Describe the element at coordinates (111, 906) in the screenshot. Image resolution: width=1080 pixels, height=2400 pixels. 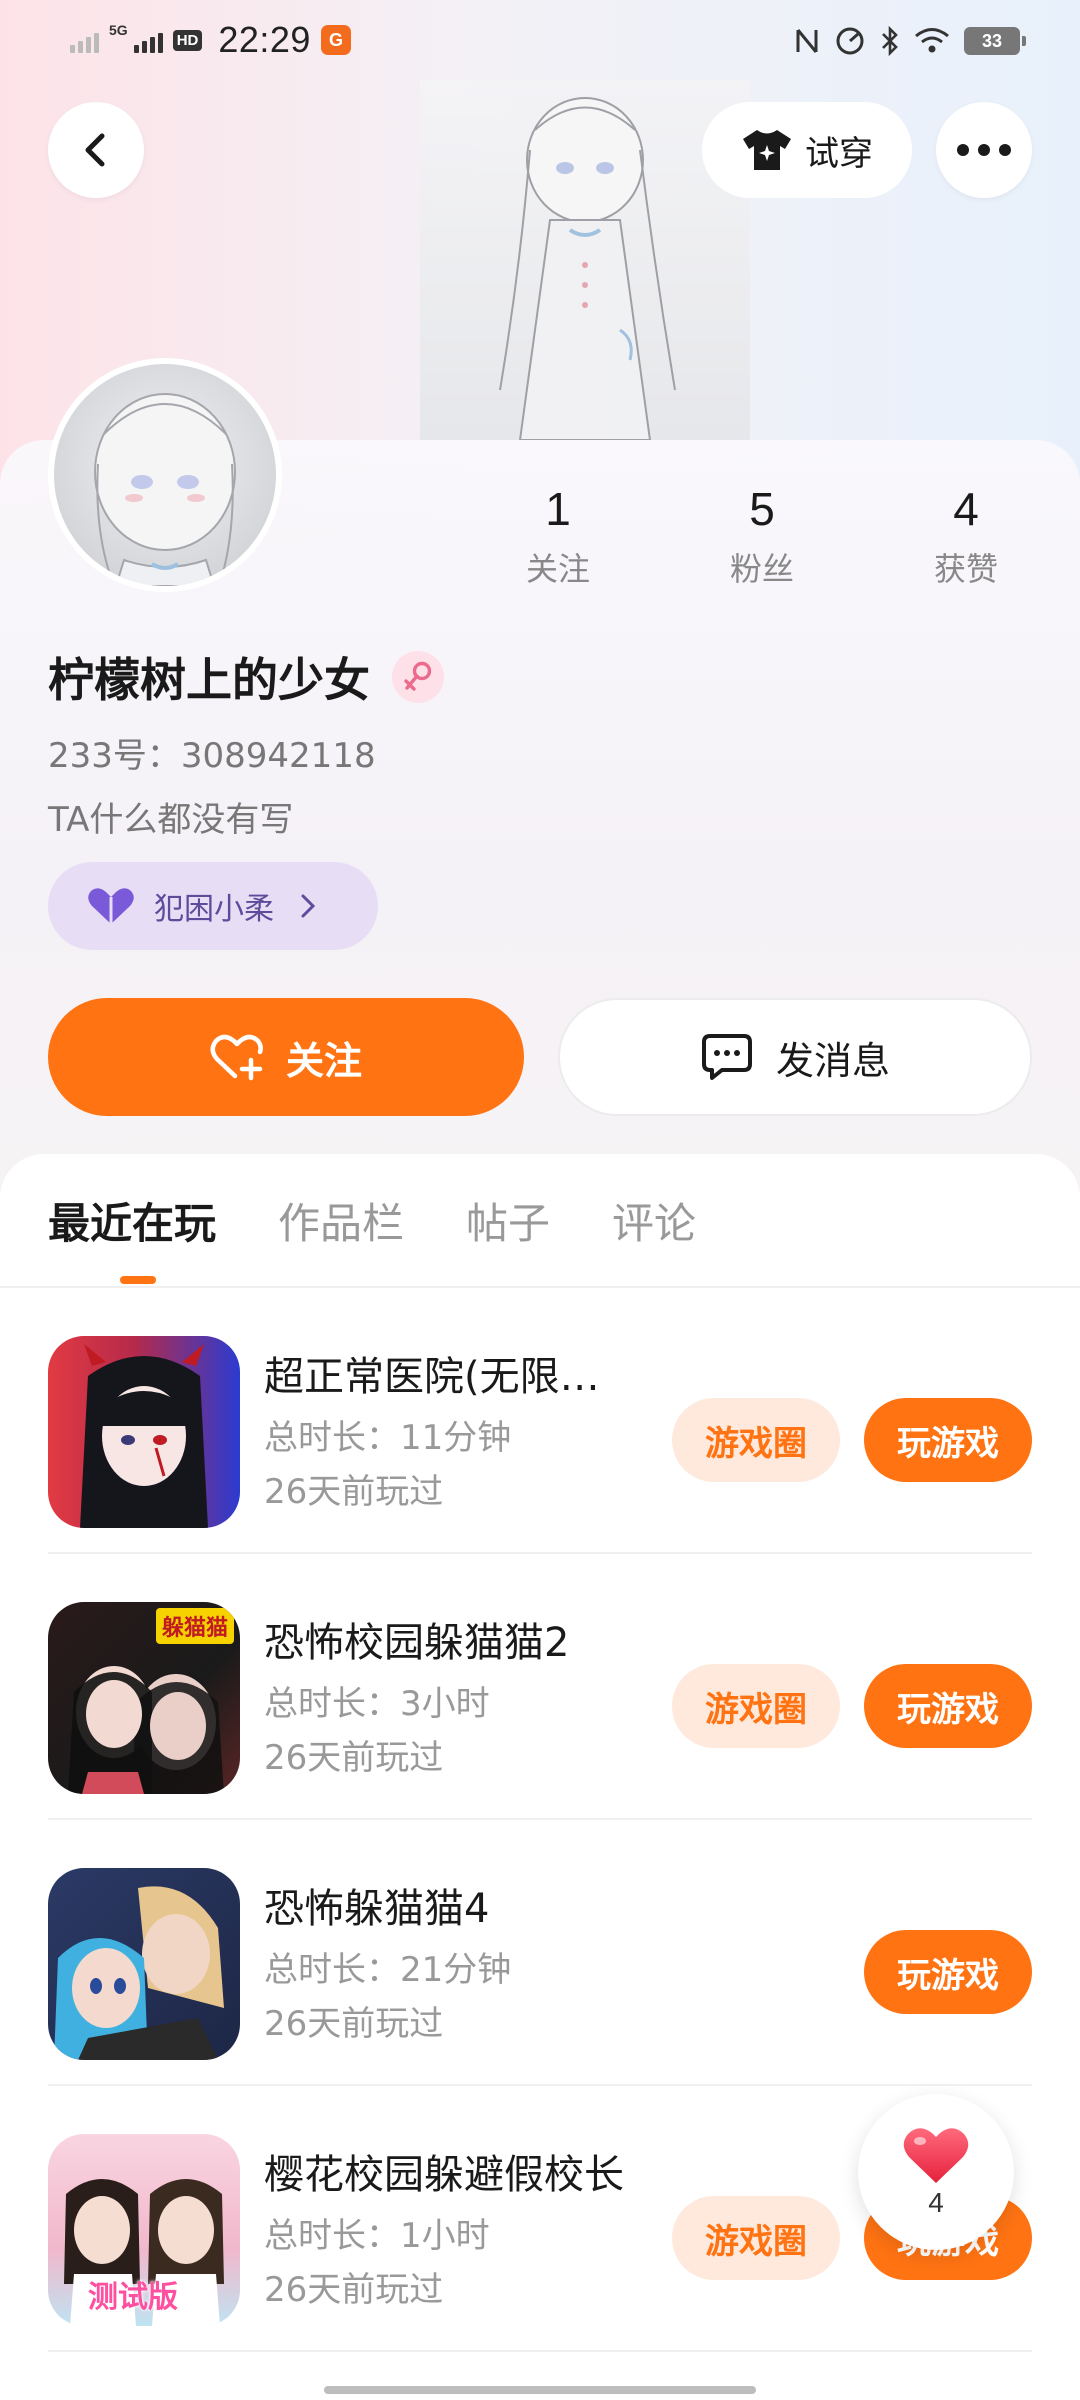
I see `double-heart-icon` at that location.